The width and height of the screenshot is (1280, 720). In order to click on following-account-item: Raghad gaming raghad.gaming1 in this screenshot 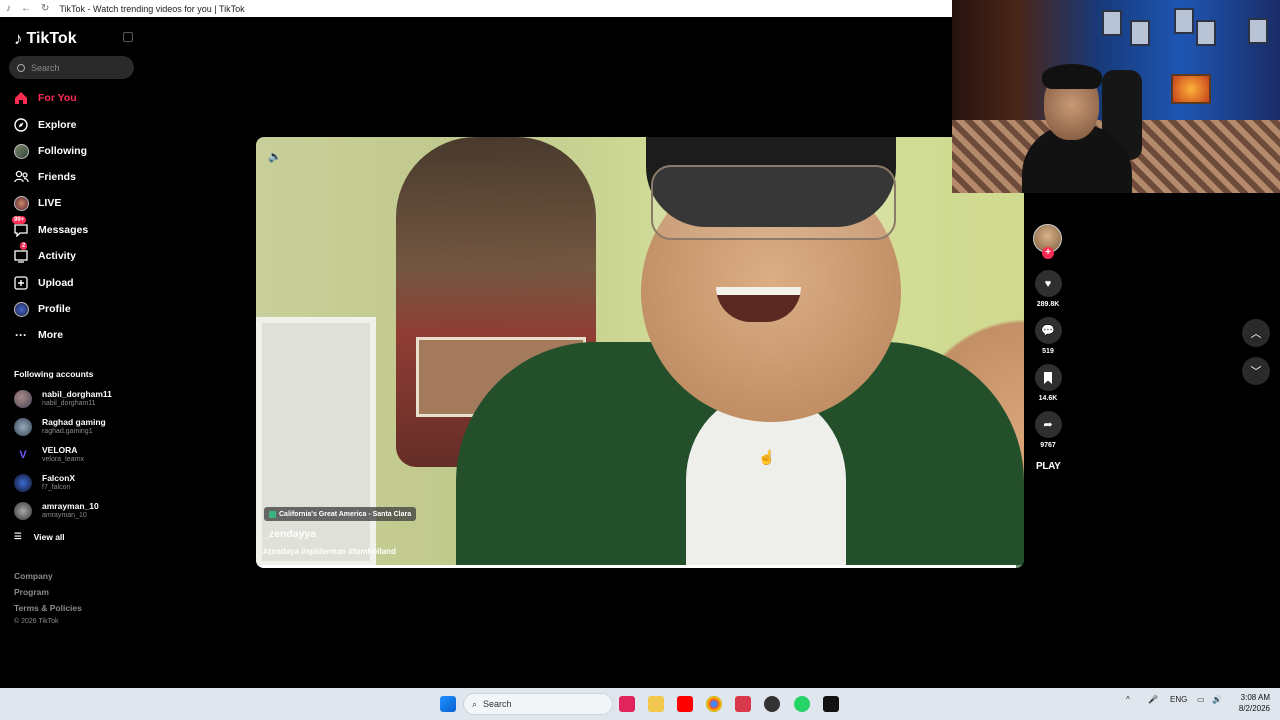, I will do `click(79, 427)`.